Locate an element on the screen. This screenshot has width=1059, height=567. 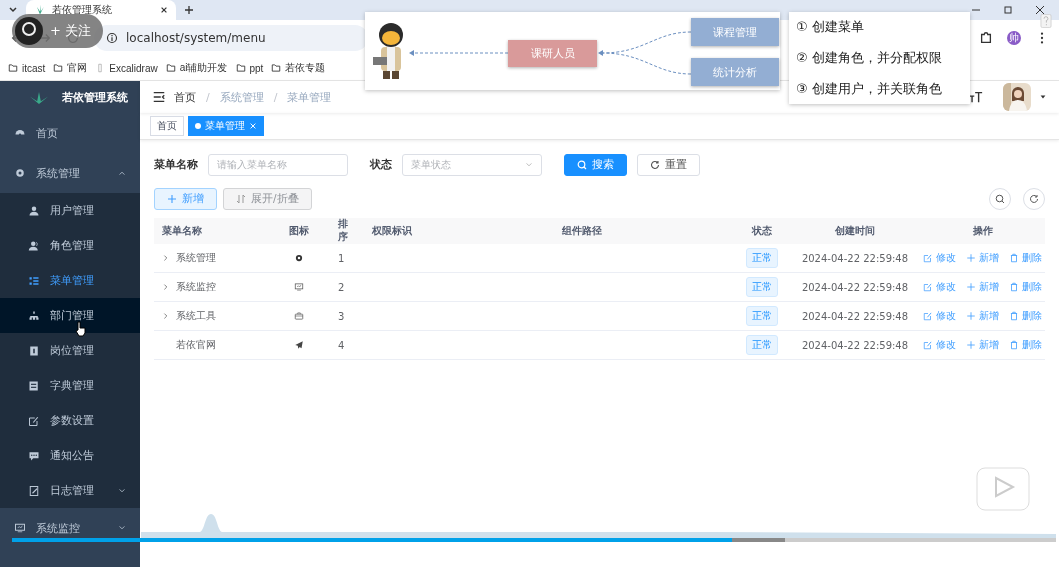
close-window-icon is located at coordinates (1040, 10).